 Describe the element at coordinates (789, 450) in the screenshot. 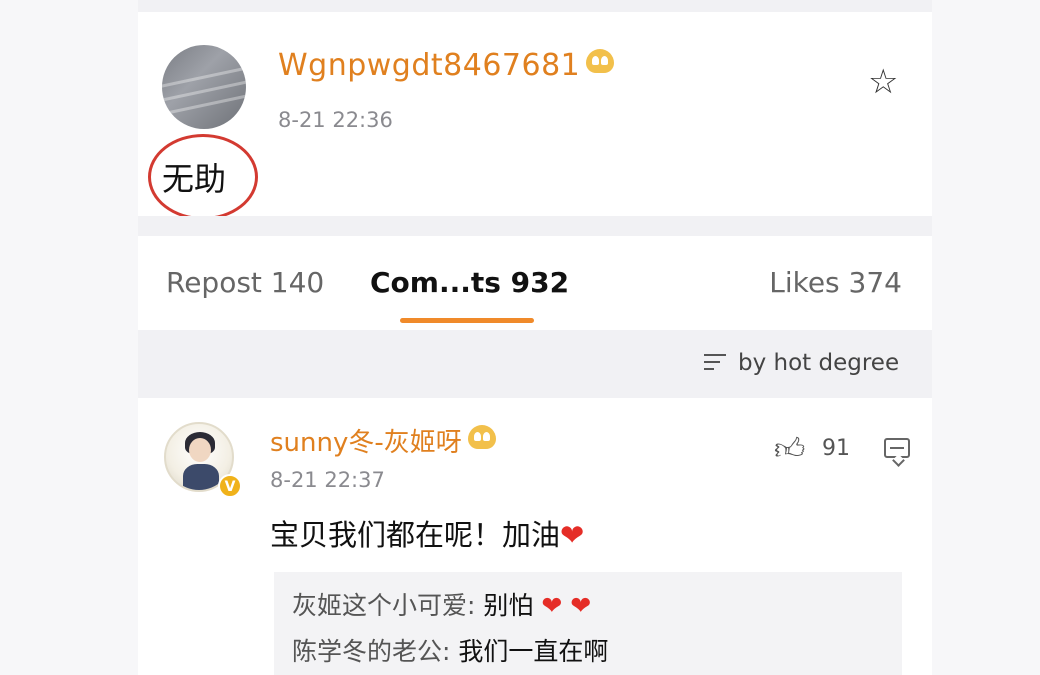

I see `thumbs-up-icon: 👍︎` at that location.